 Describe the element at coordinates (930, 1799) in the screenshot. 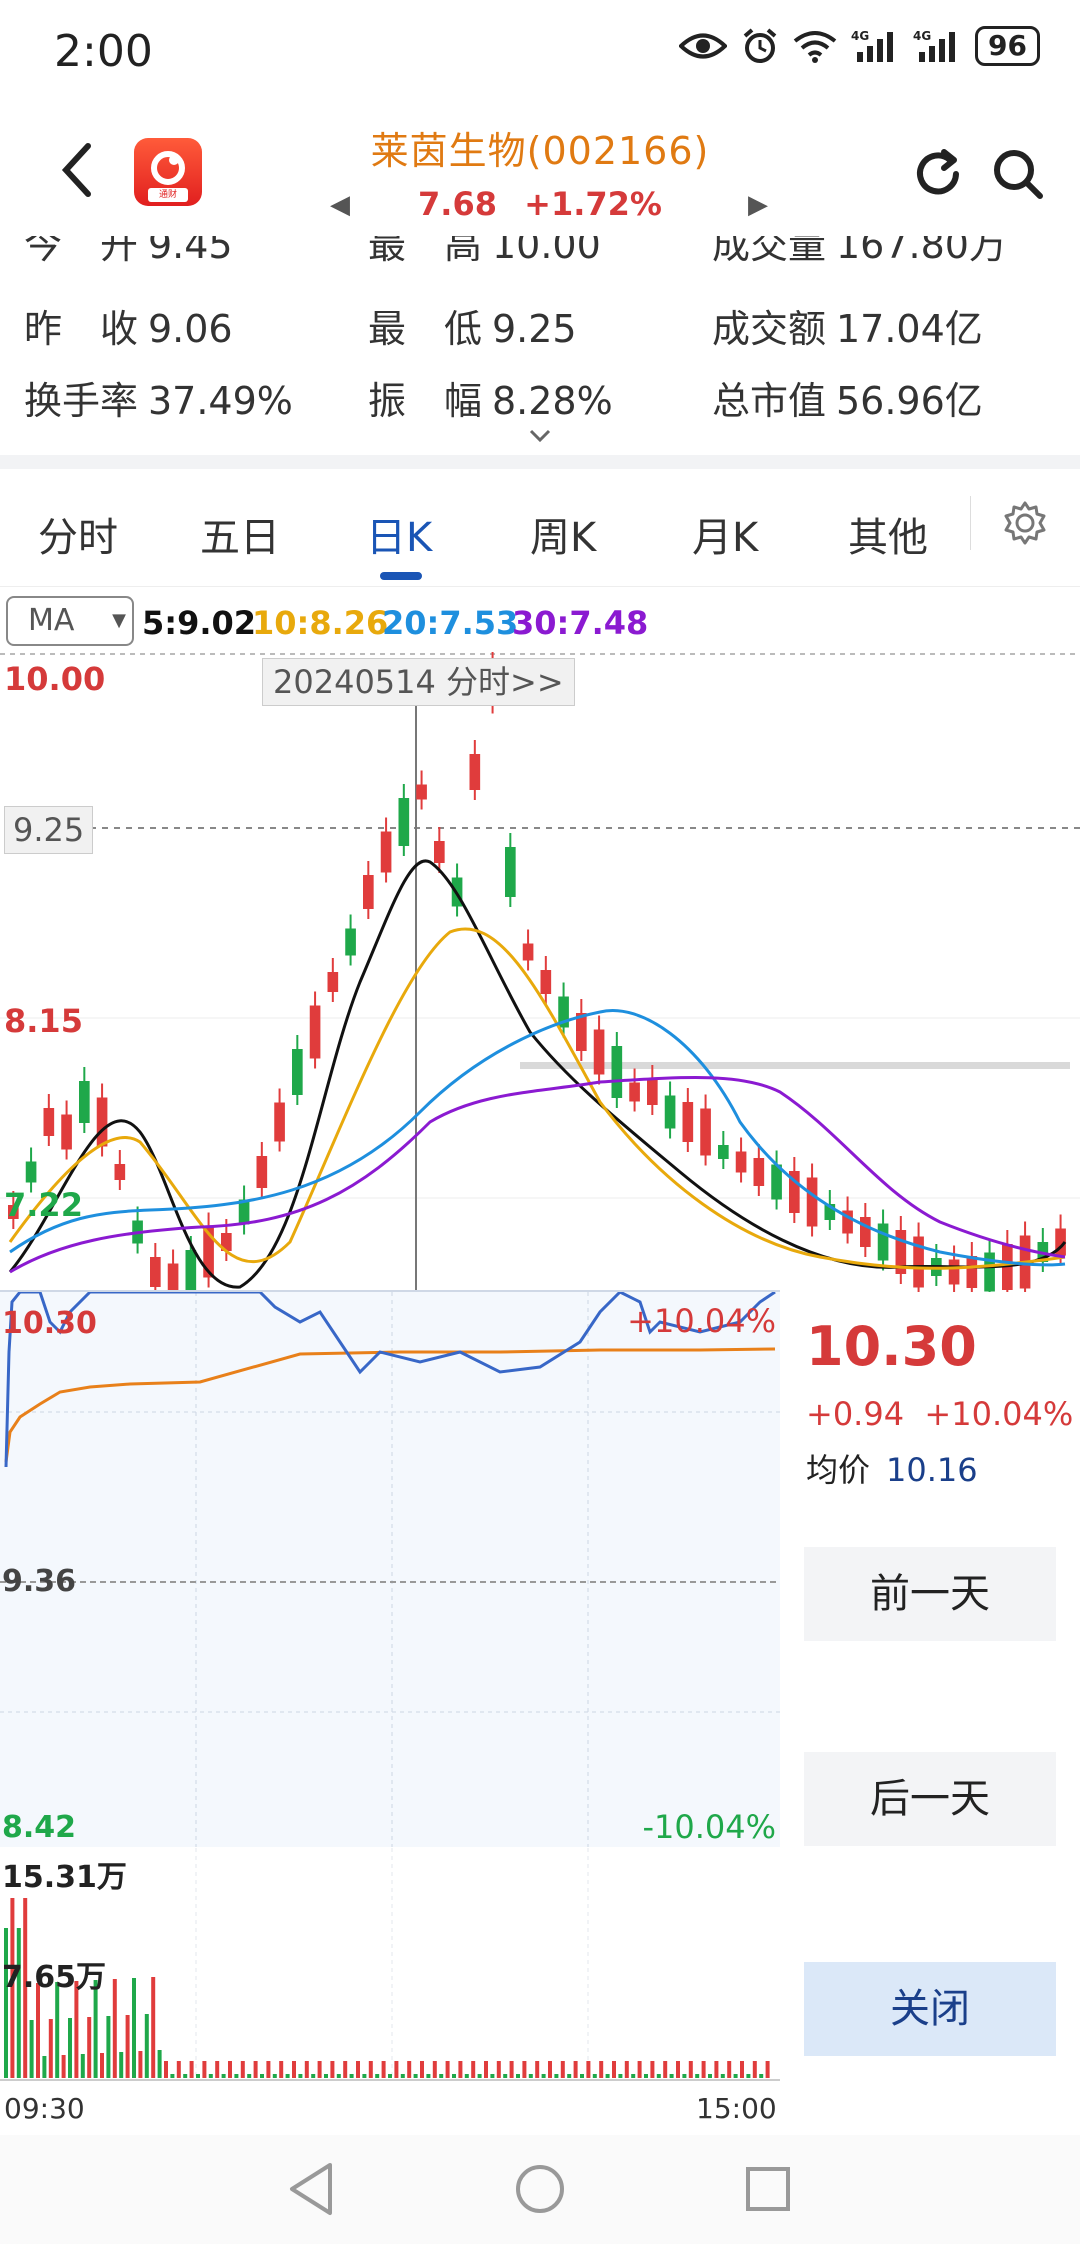

I see `next-day-button: 后一天` at that location.